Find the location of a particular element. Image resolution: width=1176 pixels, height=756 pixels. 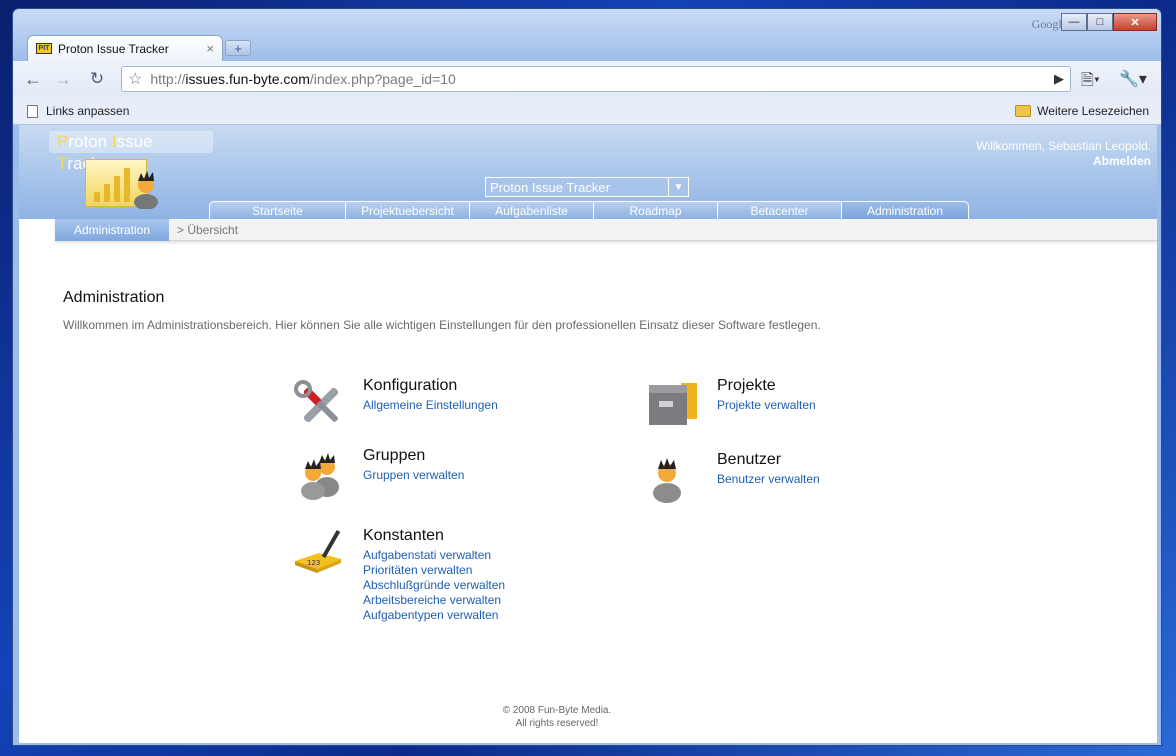

benutzer-title: Benutzer is located at coordinates (749, 459).